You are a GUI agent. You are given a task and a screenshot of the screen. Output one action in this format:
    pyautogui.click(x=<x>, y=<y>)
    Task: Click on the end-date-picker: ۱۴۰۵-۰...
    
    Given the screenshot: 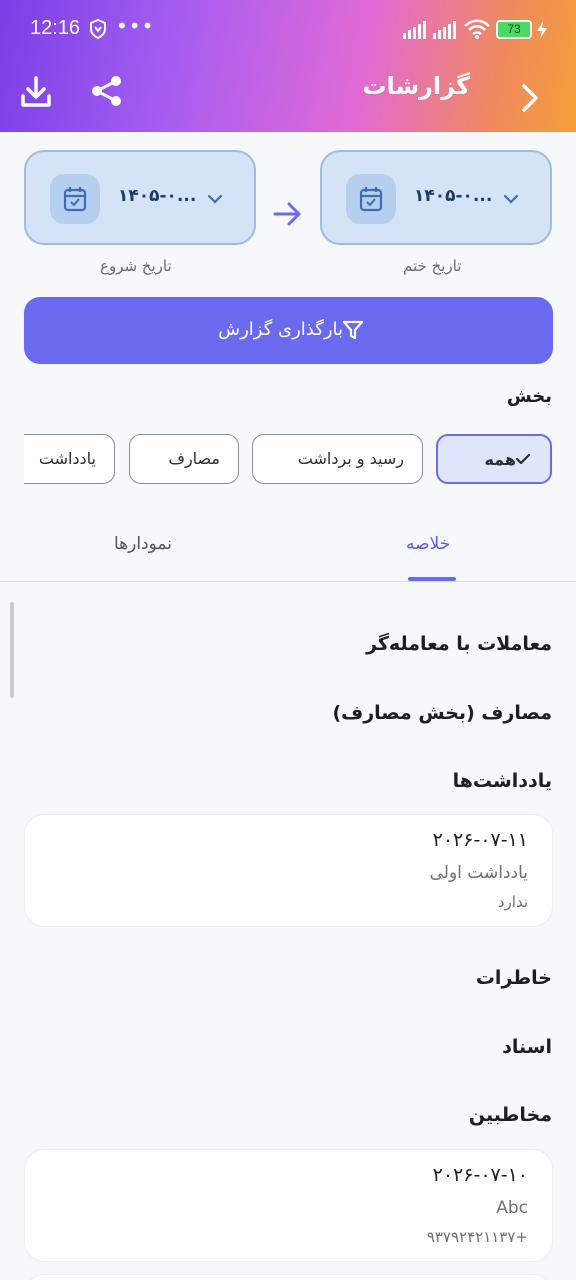 What is the action you would take?
    pyautogui.click(x=436, y=197)
    